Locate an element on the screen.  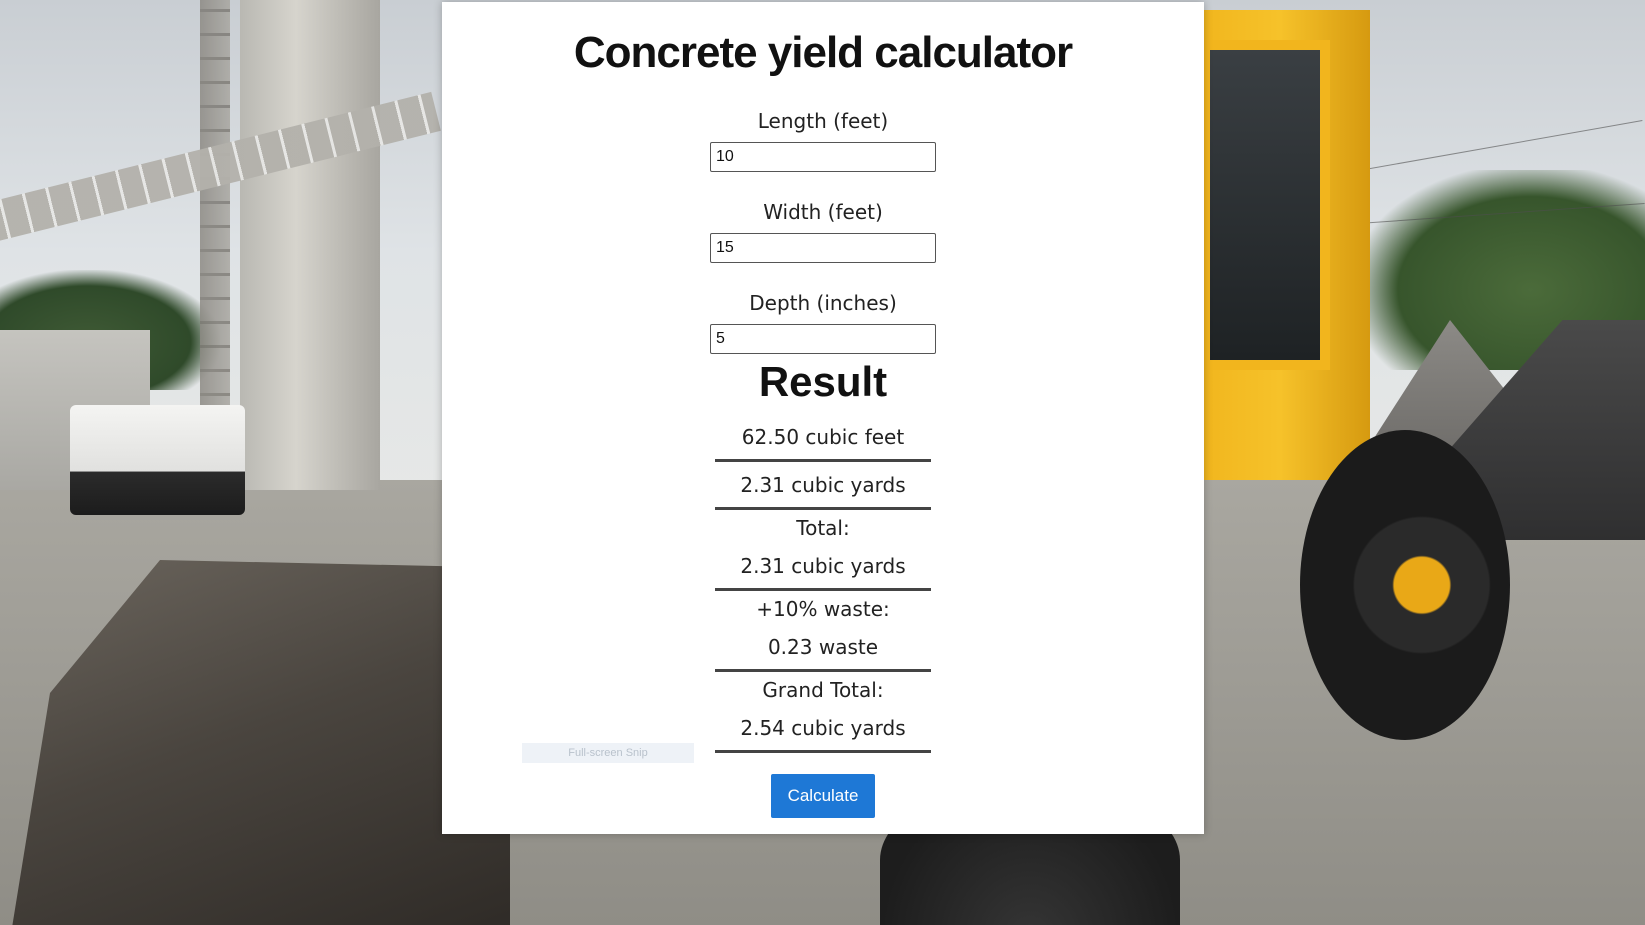
result-heading: Result is located at coordinates (823, 381).